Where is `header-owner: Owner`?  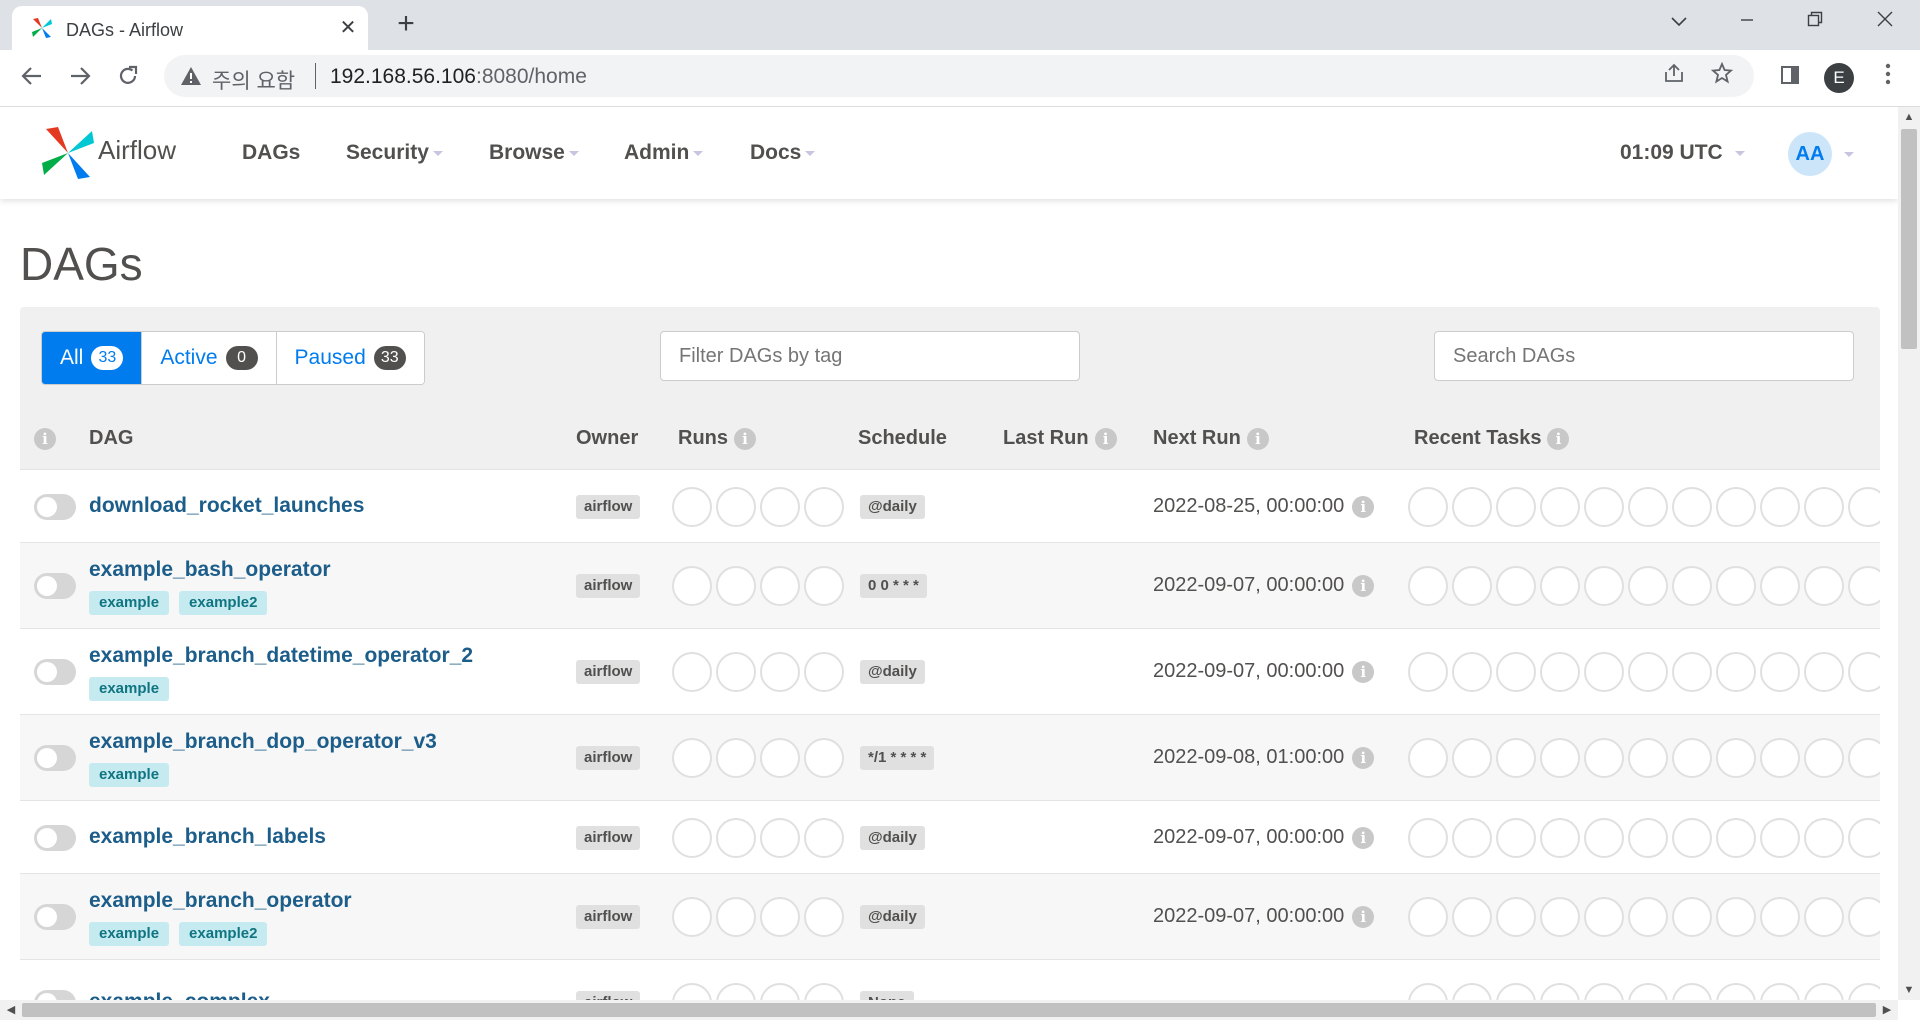
header-owner: Owner is located at coordinates (607, 438).